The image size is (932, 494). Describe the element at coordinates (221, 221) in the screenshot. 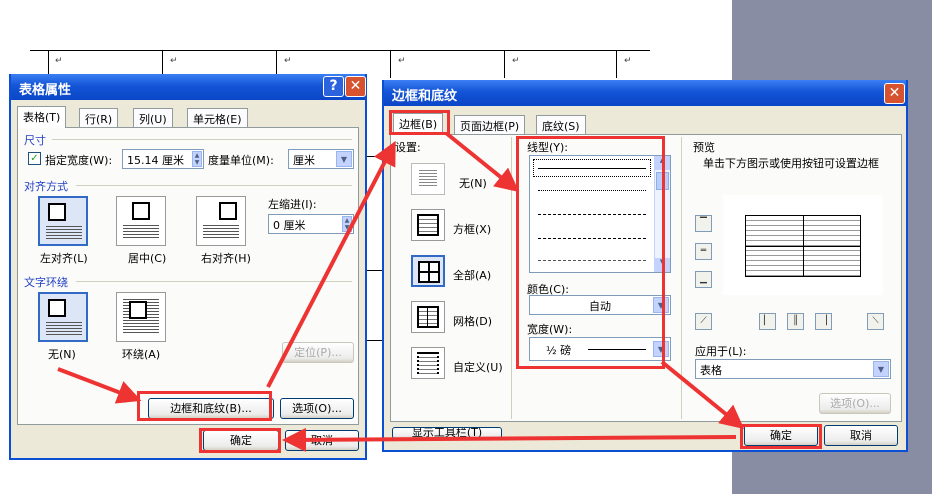

I see `align-right-option` at that location.